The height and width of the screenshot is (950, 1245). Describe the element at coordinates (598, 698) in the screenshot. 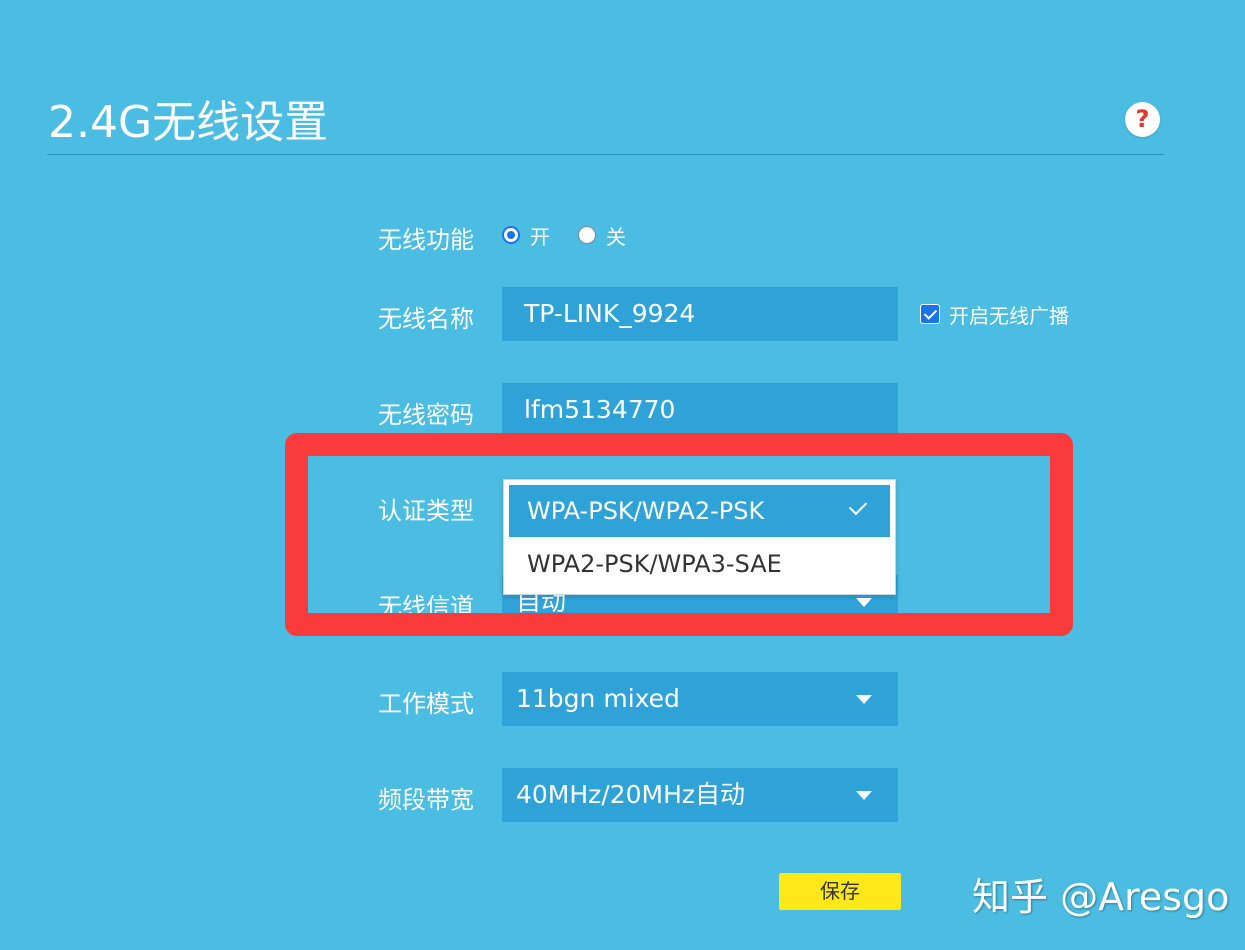

I see `mode-value: 11bgn mixed` at that location.